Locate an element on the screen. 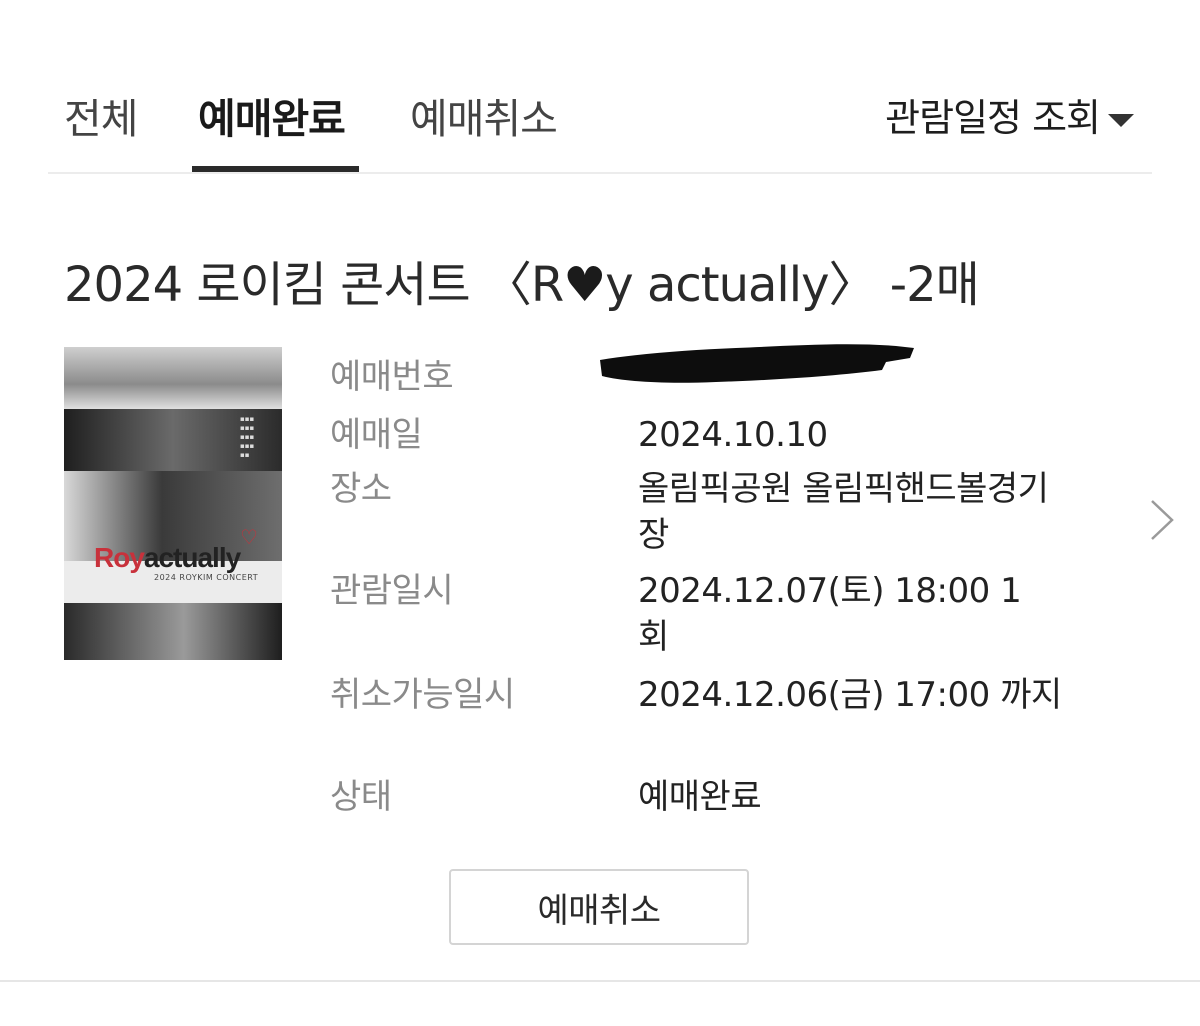 This screenshot has height=1026, width=1200. detail-label: 예매일 is located at coordinates (376, 435).